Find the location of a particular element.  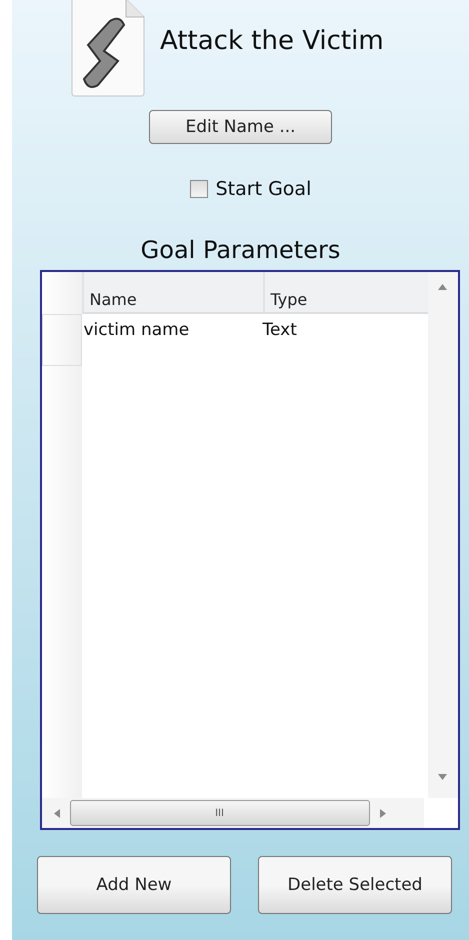

scroll-down-icon is located at coordinates (442, 777).